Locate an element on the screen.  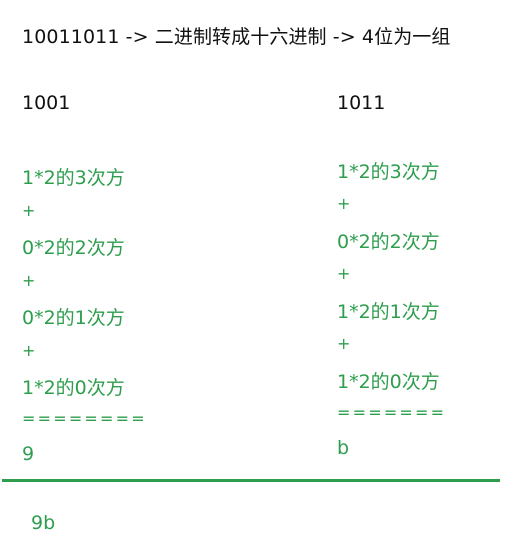
left-step-term: 0*2的1次方 is located at coordinates (73, 318).